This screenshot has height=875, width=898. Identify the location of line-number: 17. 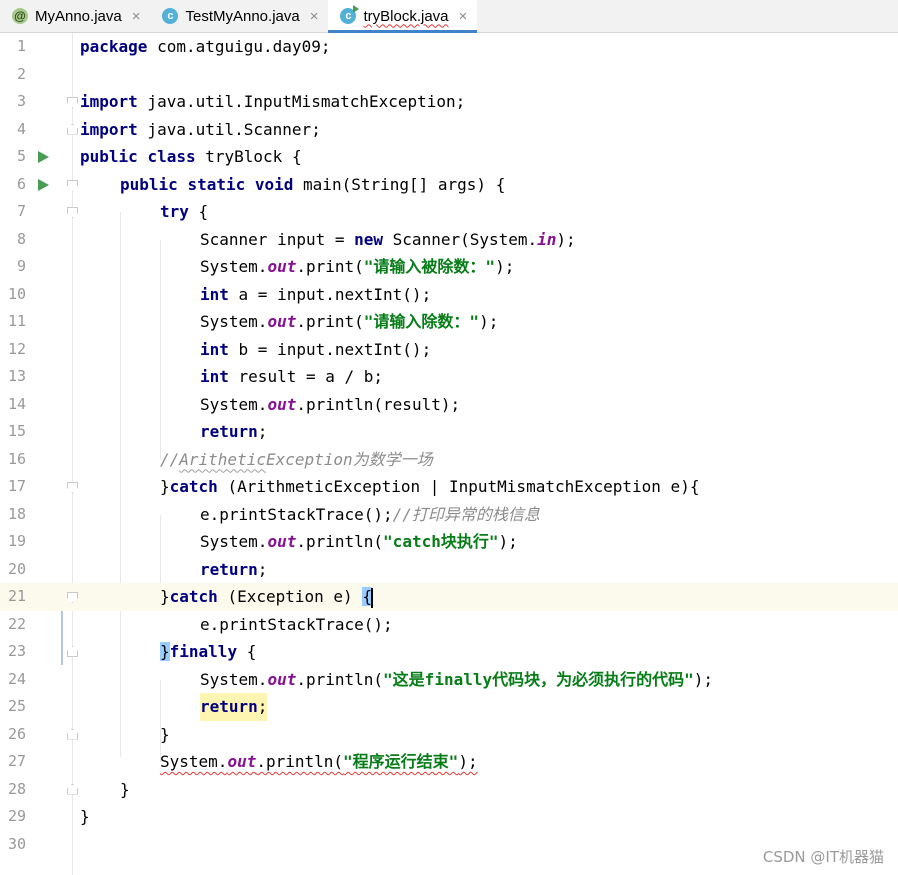
(16, 486).